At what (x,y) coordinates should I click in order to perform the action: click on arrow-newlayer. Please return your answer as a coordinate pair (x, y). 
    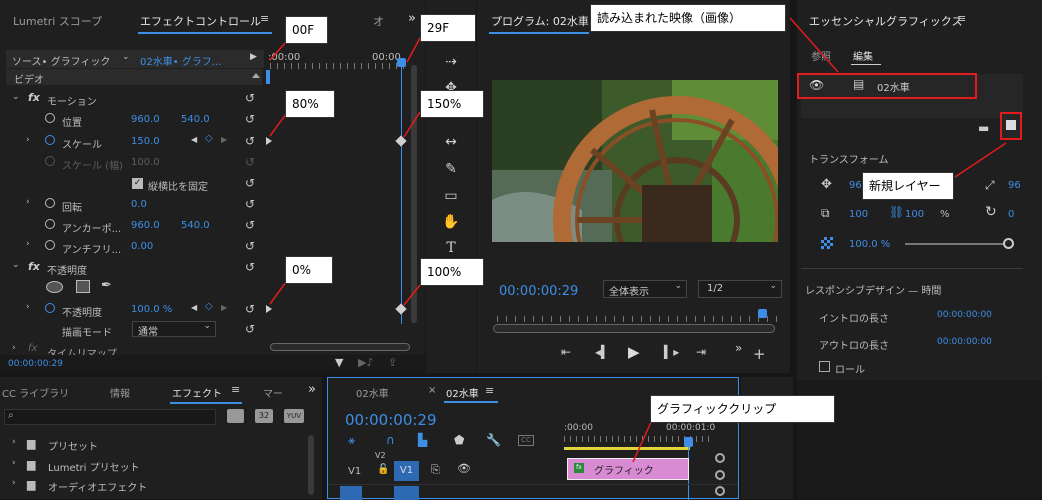
    Looking at the image, I should click on (980, 160).